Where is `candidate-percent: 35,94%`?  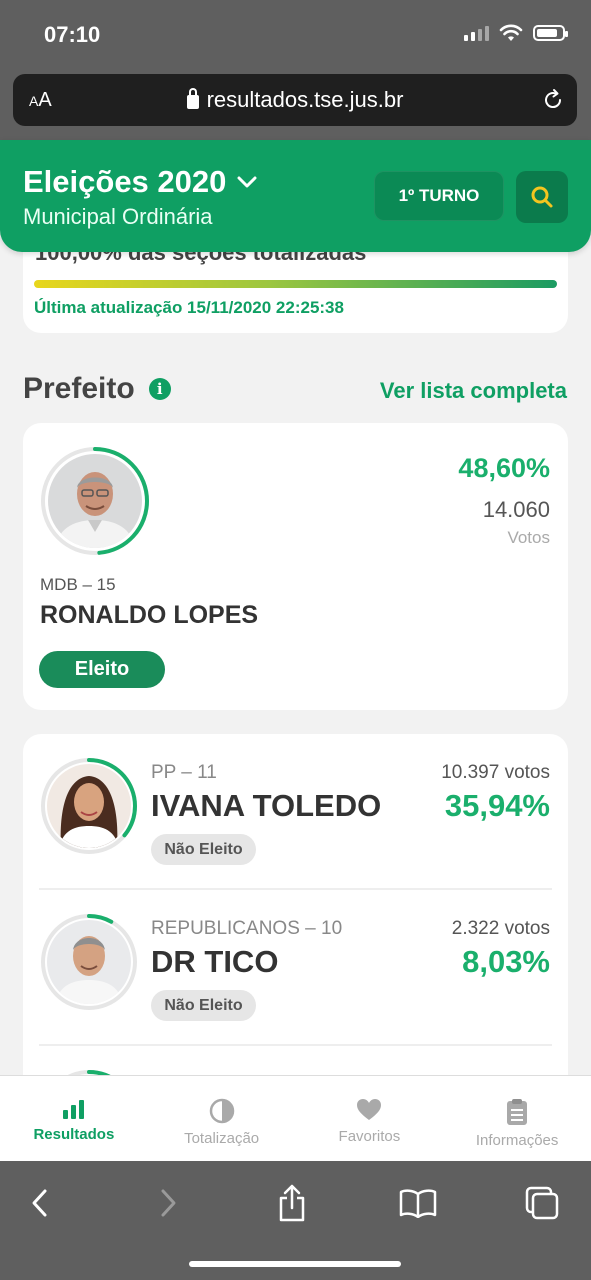 candidate-percent: 35,94% is located at coordinates (497, 805).